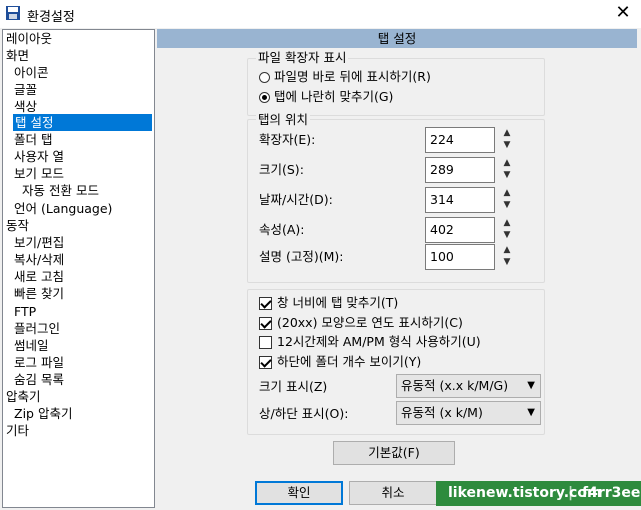 The height and width of the screenshot is (510, 641). Describe the element at coordinates (39, 156) in the screenshot. I see `tree-item-user-columns: 사용자 열` at that location.